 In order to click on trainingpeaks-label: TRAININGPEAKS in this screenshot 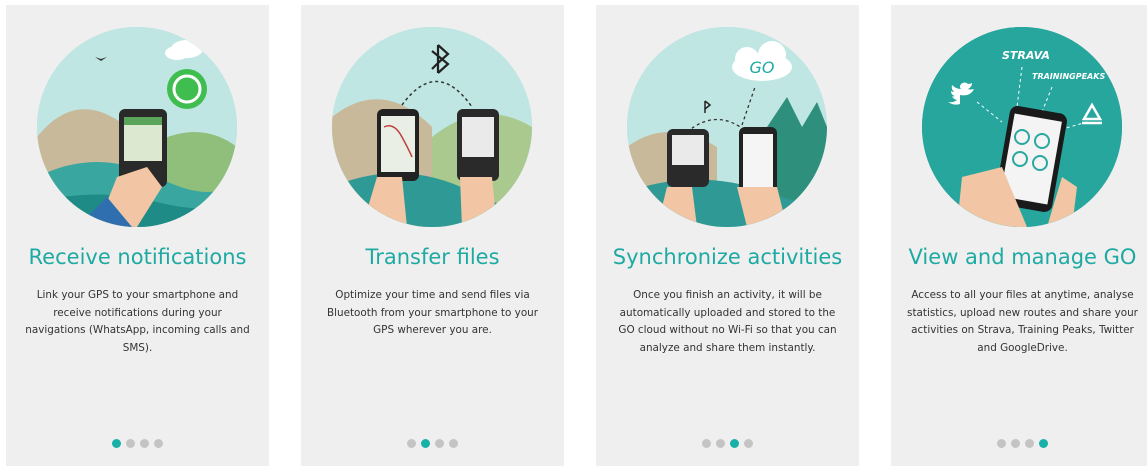, I will do `click(1068, 76)`.